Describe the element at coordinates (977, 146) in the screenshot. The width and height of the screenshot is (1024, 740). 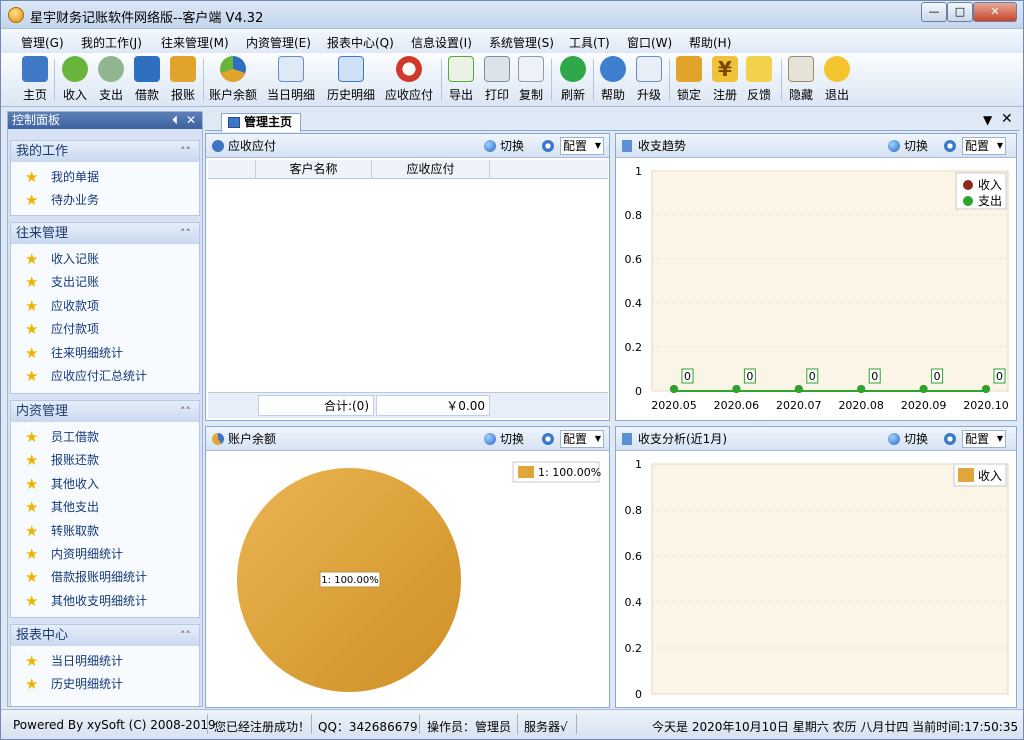
I see `config-label: 配置` at that location.